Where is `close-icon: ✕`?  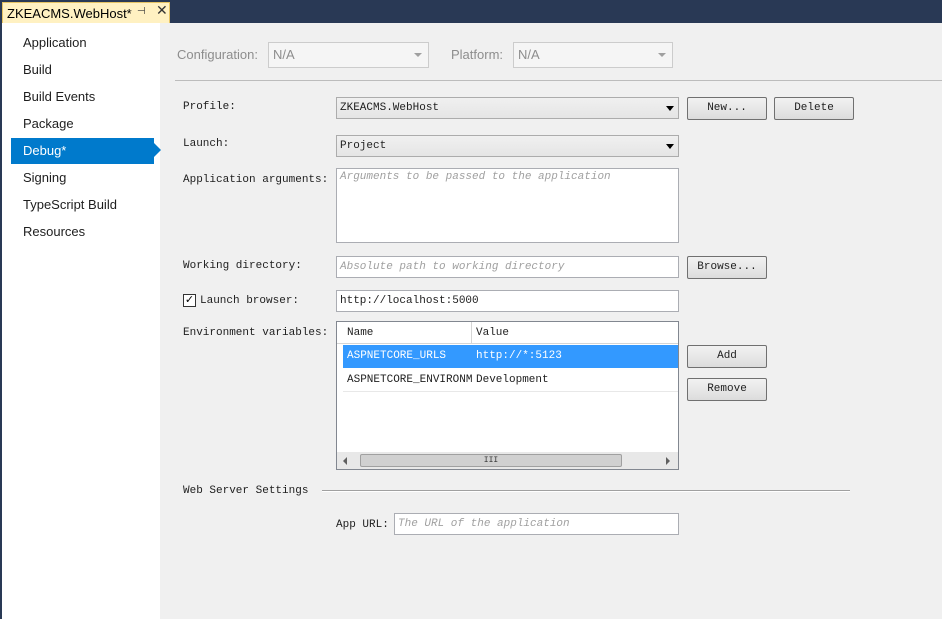
close-icon: ✕ is located at coordinates (162, 11).